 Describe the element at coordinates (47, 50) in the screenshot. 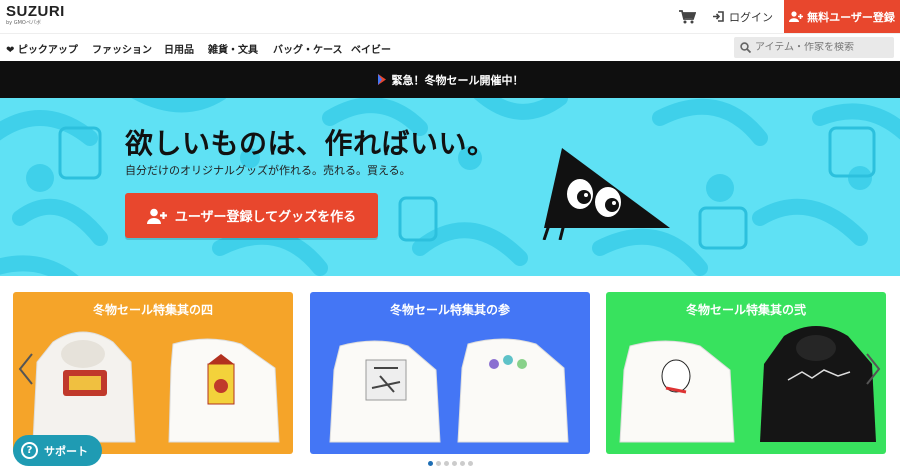

I see `nav-item-label: ピックアップ` at that location.